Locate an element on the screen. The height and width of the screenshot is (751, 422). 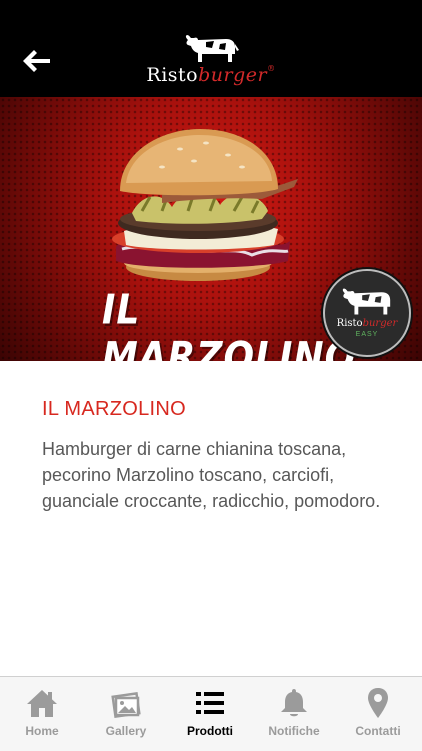
app-logo: Ristoburger® is located at coordinates (211, 60).